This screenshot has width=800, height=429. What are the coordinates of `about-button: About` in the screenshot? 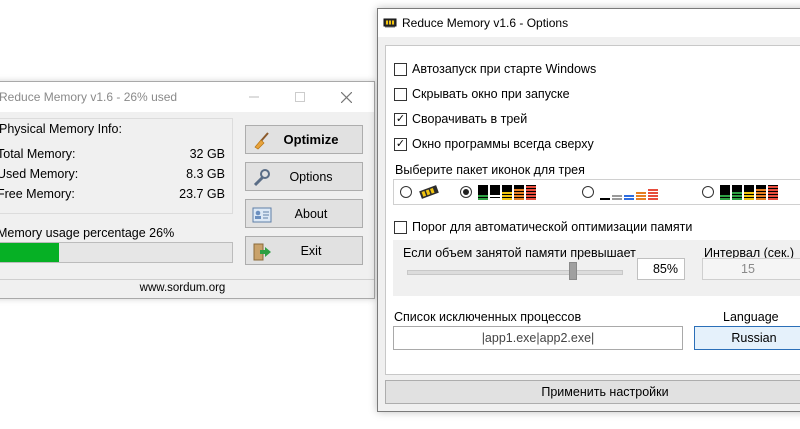 It's located at (304, 213).